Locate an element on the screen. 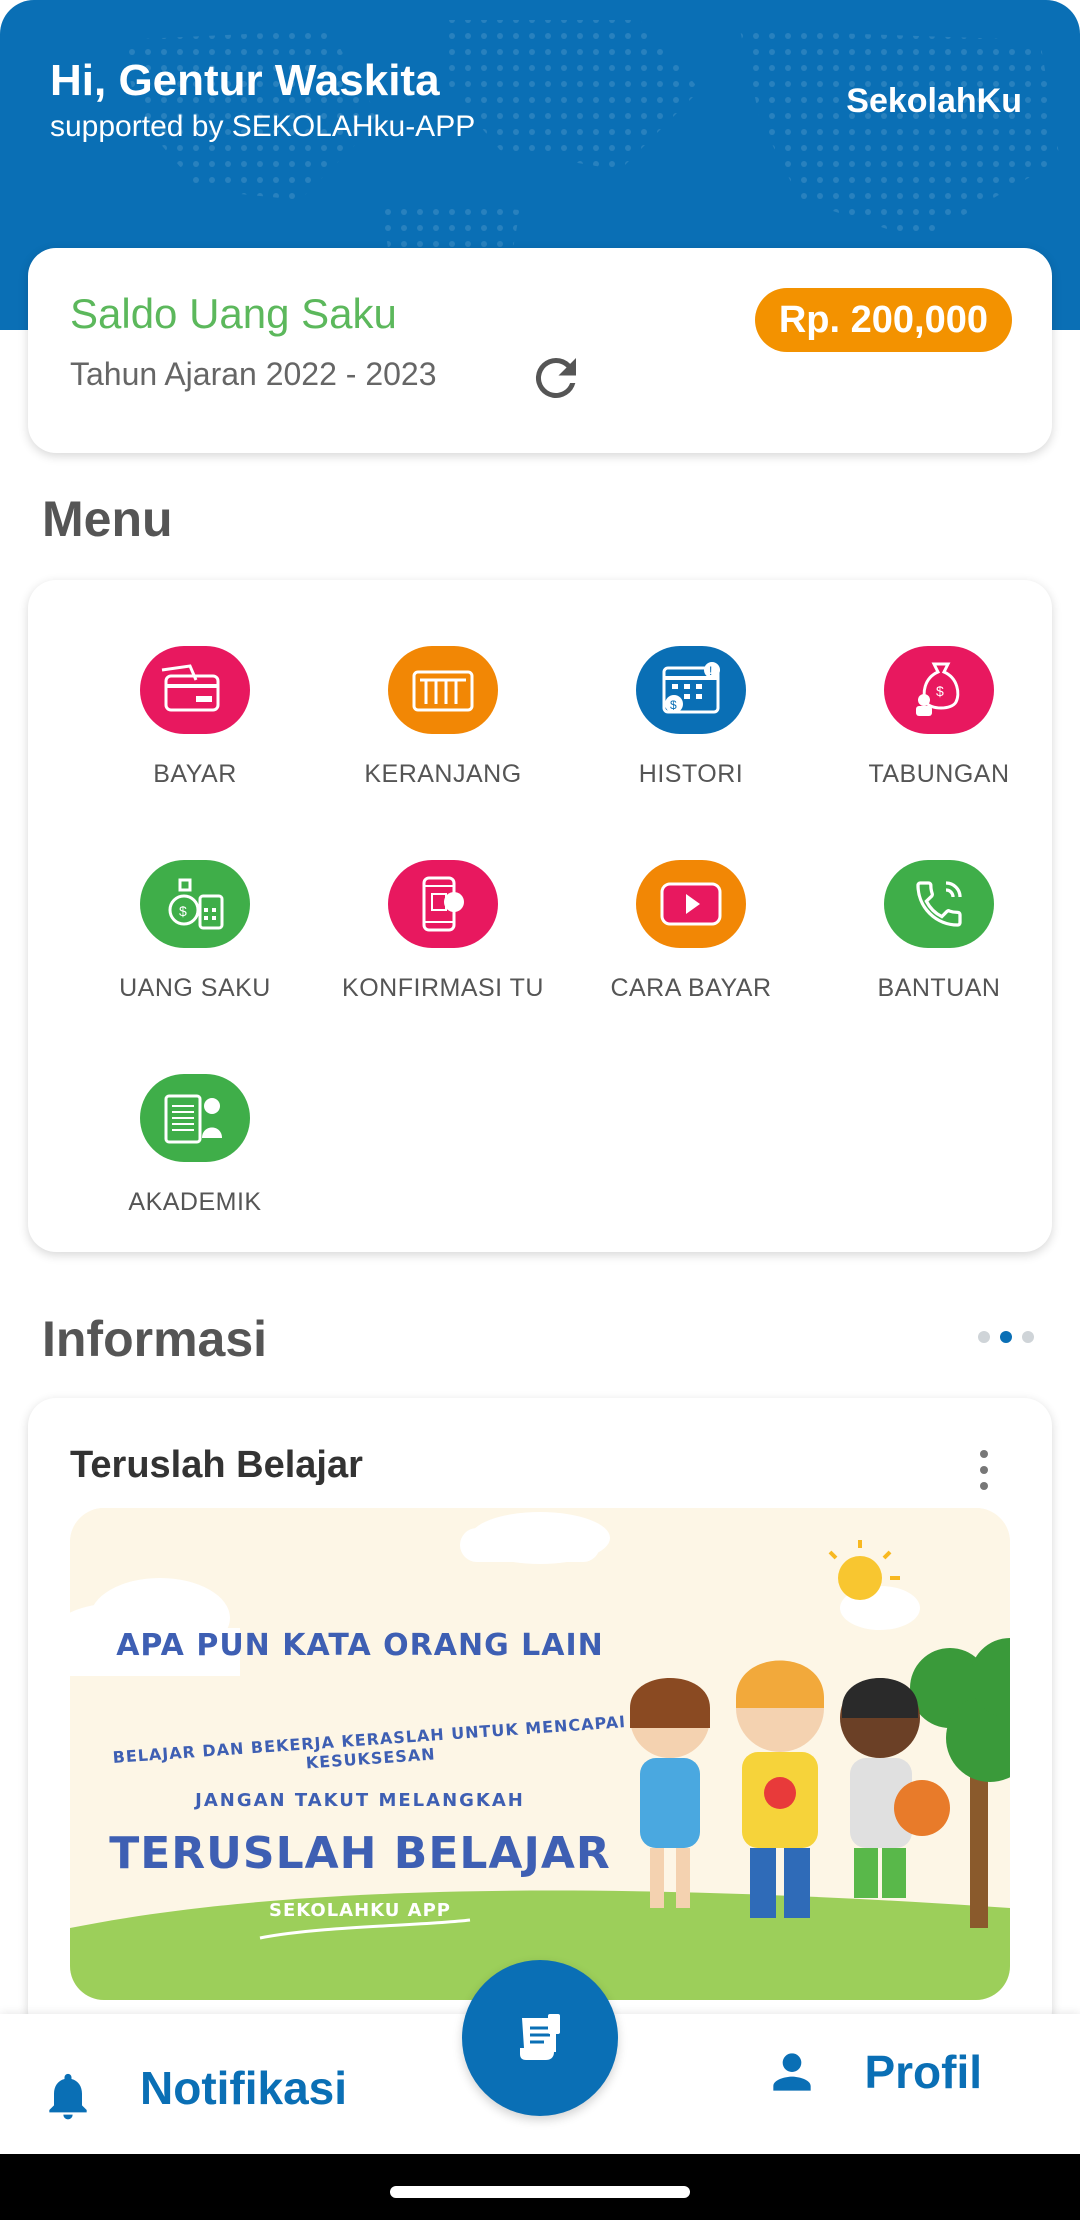 The height and width of the screenshot is (2220, 1080). card-payment-icon is located at coordinates (195, 690).